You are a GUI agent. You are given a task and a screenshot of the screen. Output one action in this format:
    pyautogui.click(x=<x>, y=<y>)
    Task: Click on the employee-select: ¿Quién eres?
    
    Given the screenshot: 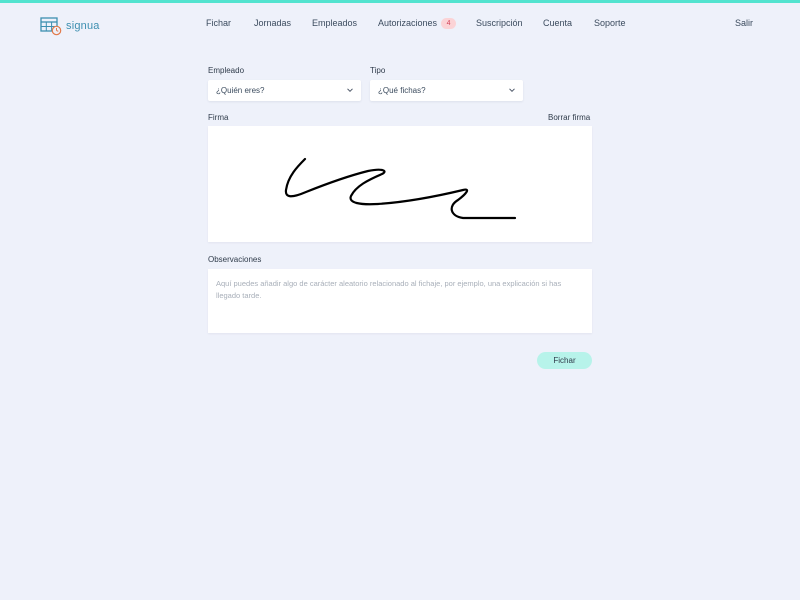 What is the action you would take?
    pyautogui.click(x=284, y=90)
    